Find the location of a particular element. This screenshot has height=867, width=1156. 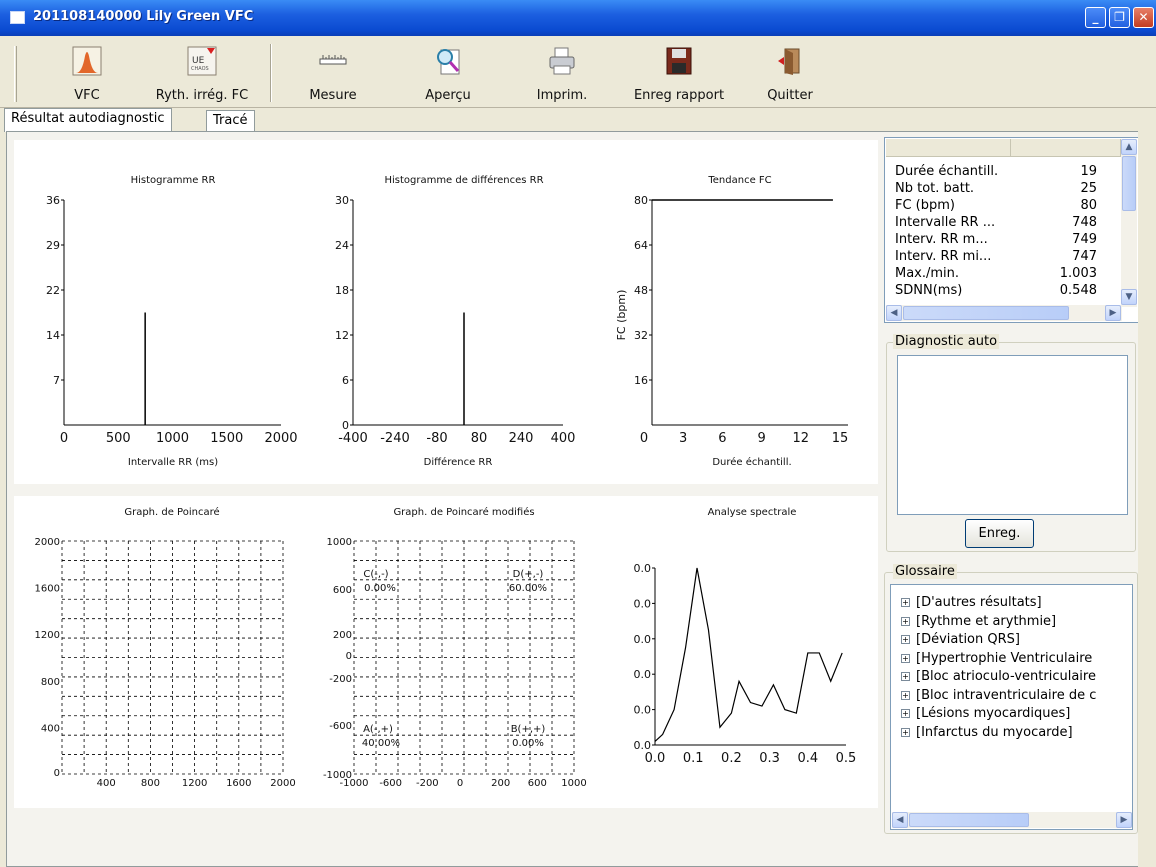

result-row: SDNN(ms) 0.548 is located at coordinates (1005, 291).